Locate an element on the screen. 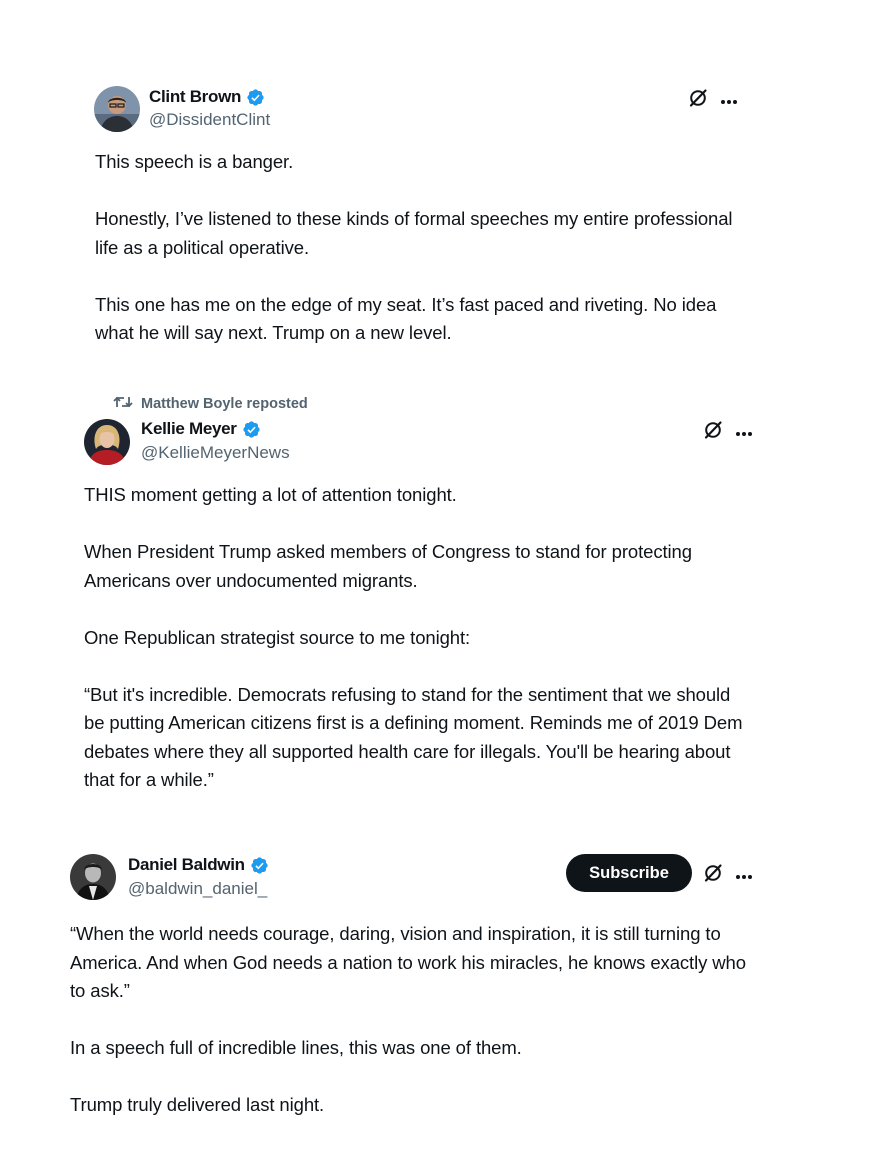 The height and width of the screenshot is (1162, 884). avatar-man-glasses-icon is located at coordinates (117, 109).